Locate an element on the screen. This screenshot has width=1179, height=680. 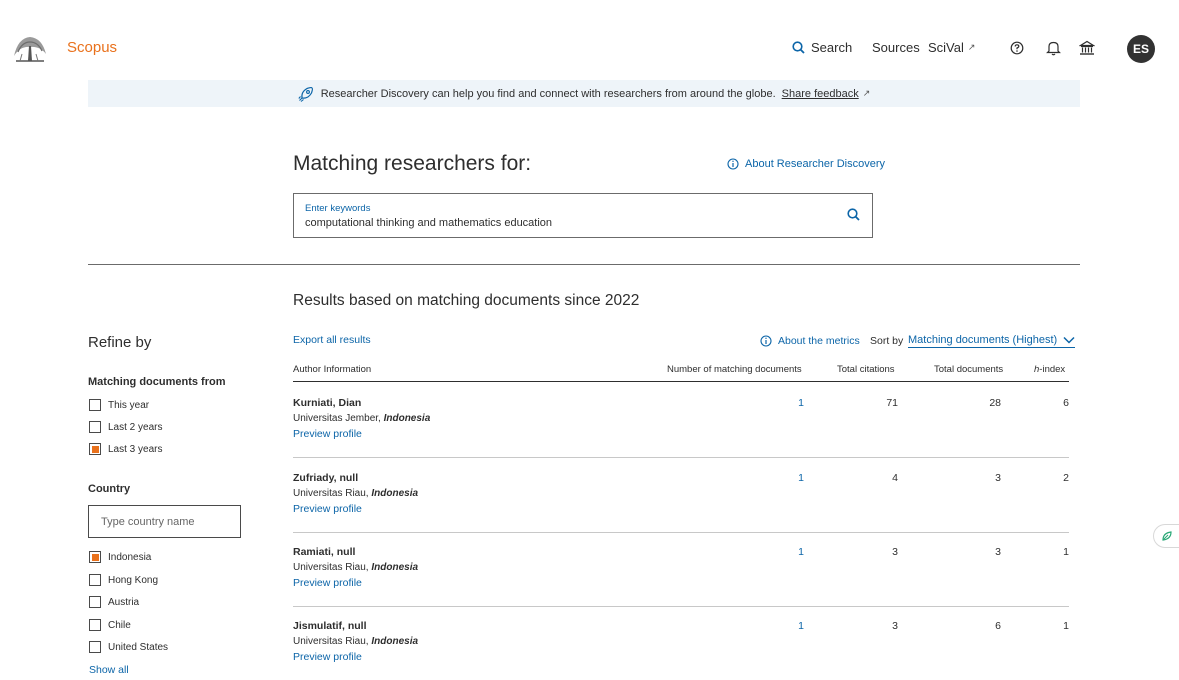
filter-country-indonesia: Indonesia is located at coordinates (120, 557).